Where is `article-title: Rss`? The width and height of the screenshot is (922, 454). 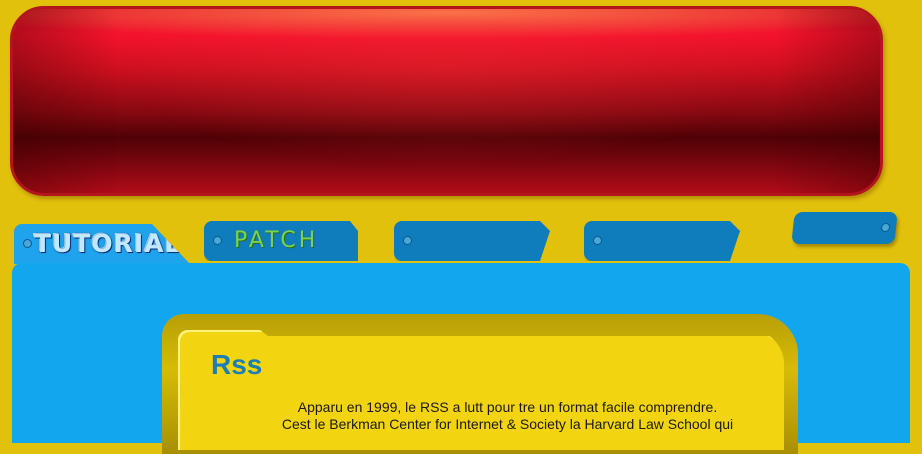 article-title: Rss is located at coordinates (237, 364).